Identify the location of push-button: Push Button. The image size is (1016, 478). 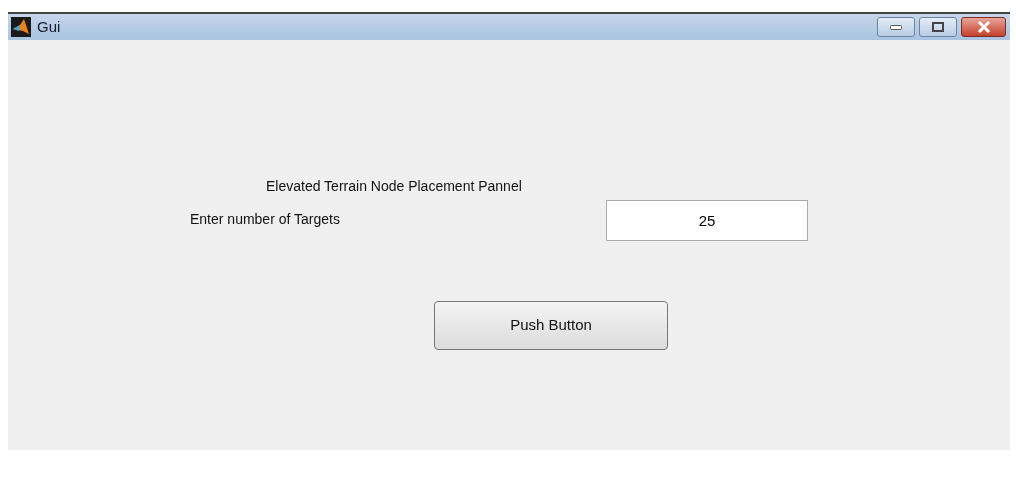
(551, 325).